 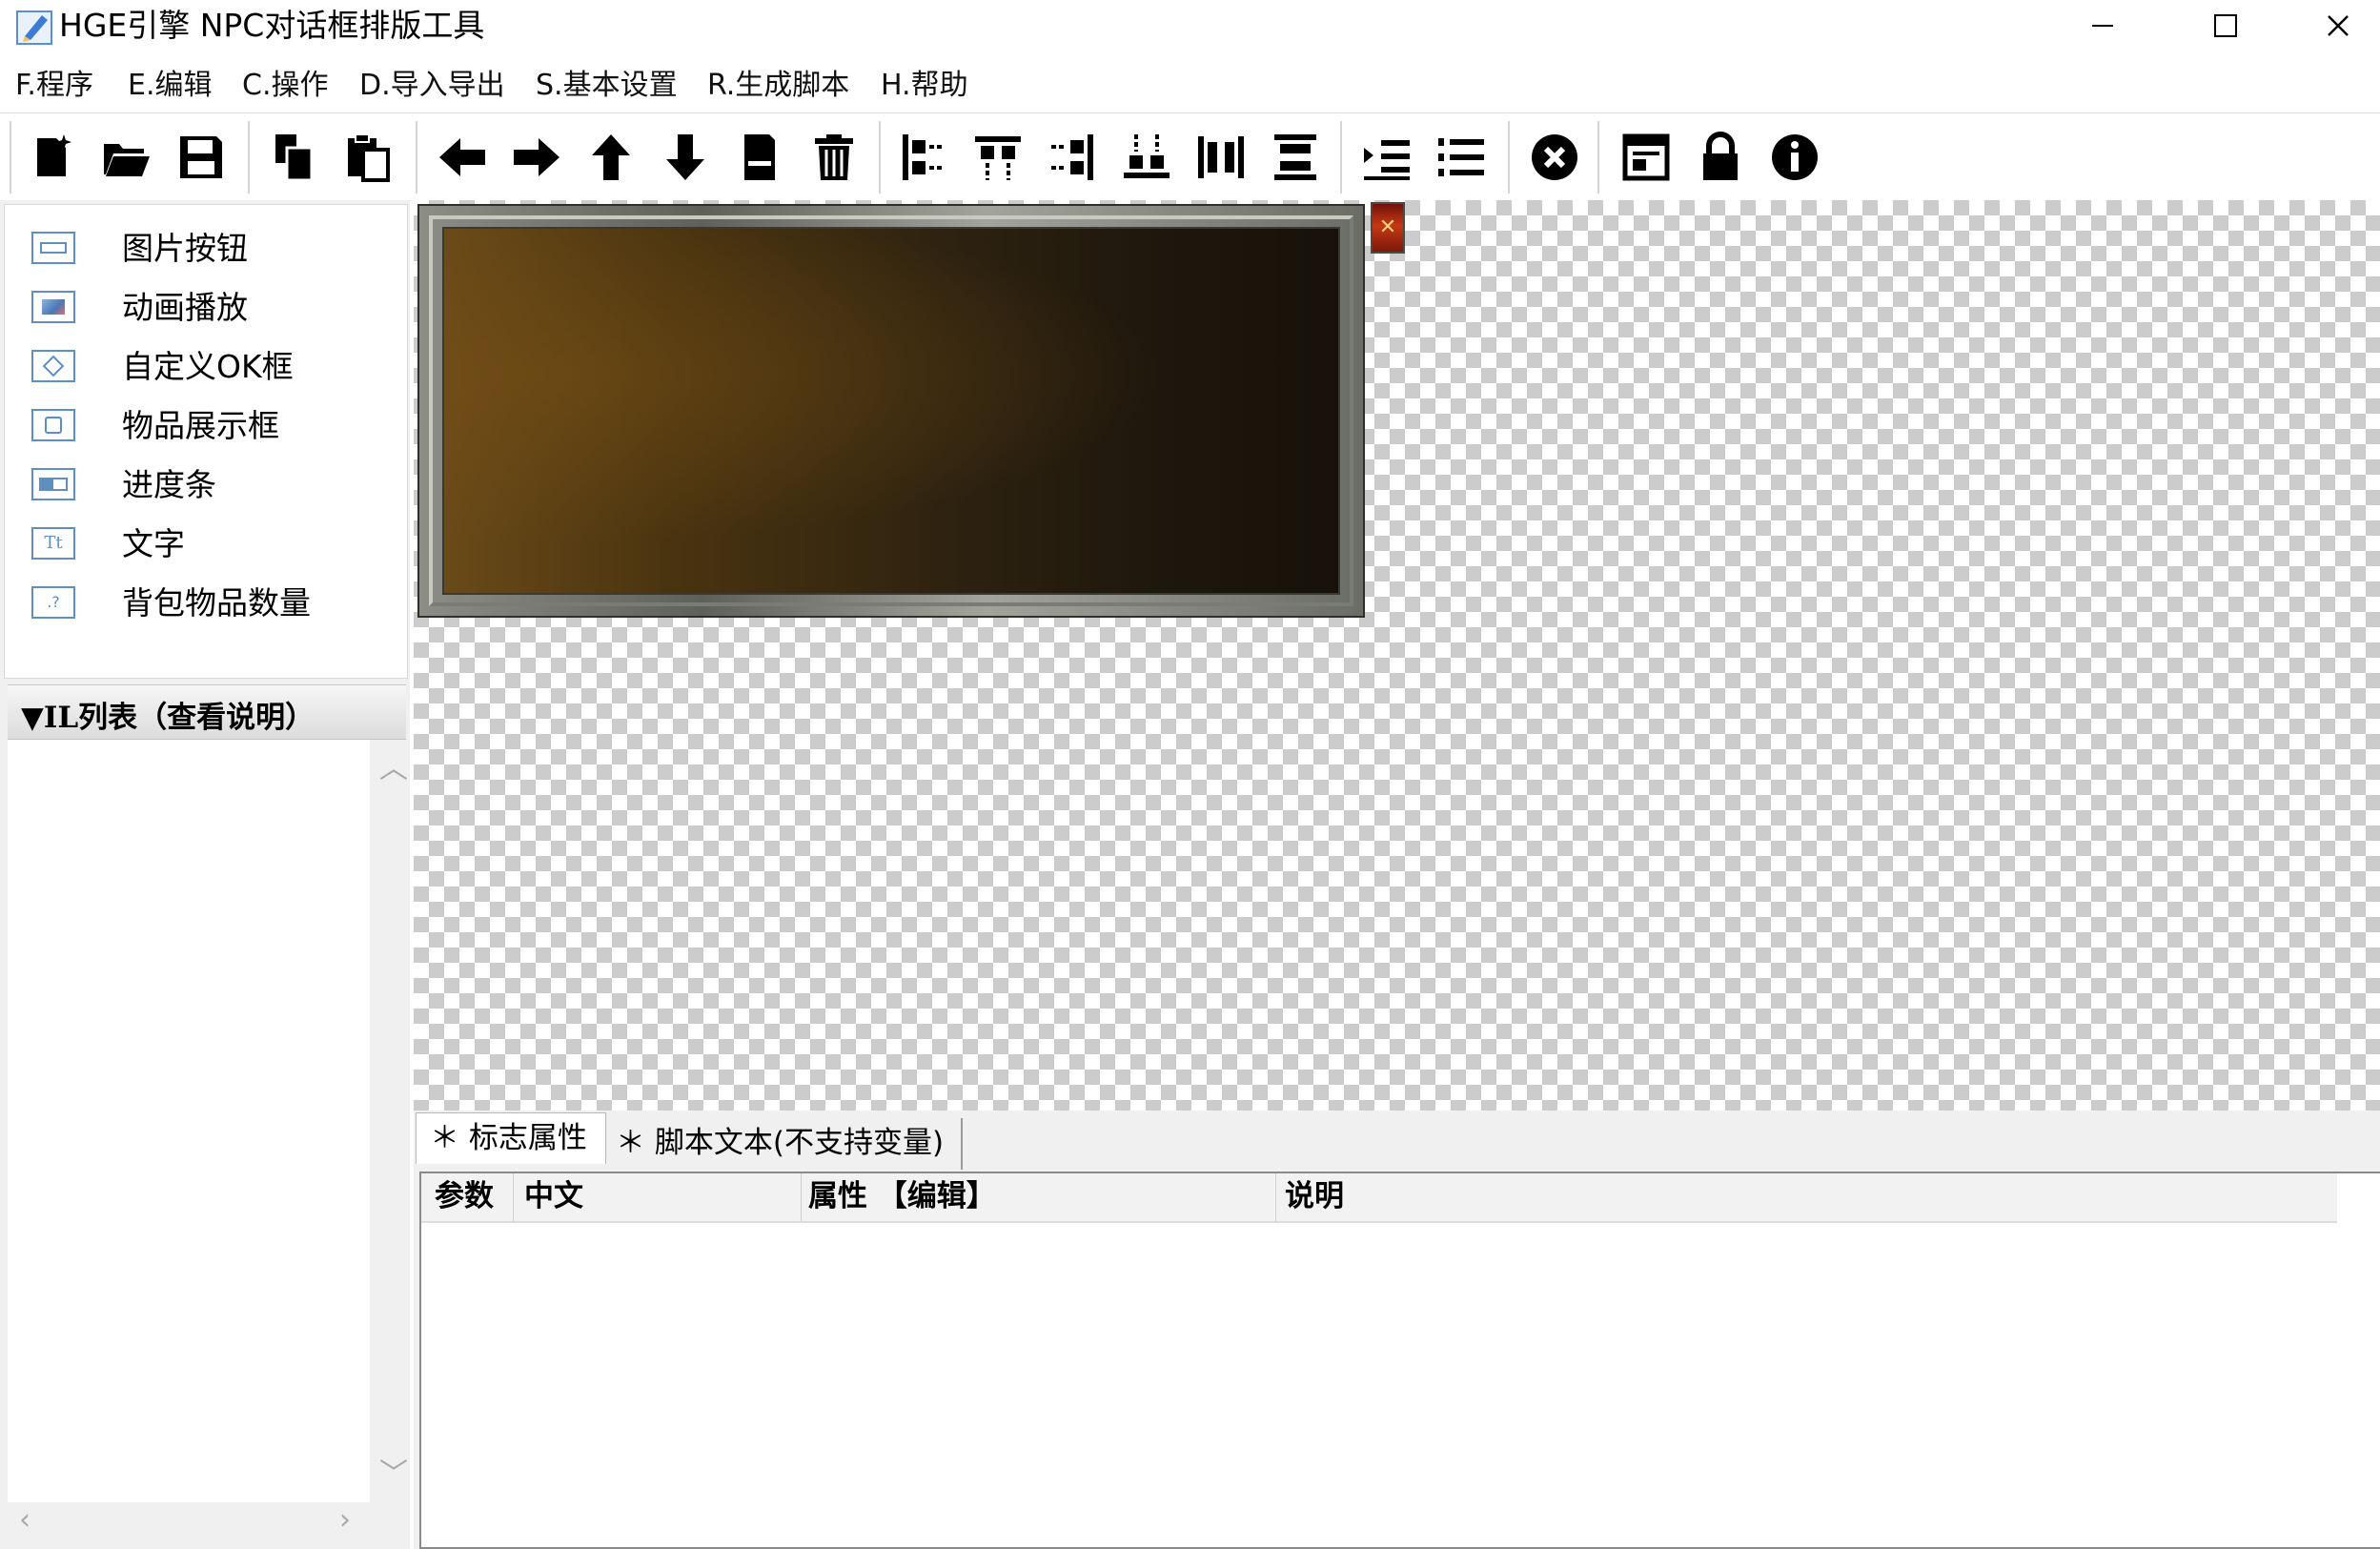 What do you see at coordinates (168, 718) in the screenshot?
I see `wil-list-title: ▼IL列表（查看说明）` at bounding box center [168, 718].